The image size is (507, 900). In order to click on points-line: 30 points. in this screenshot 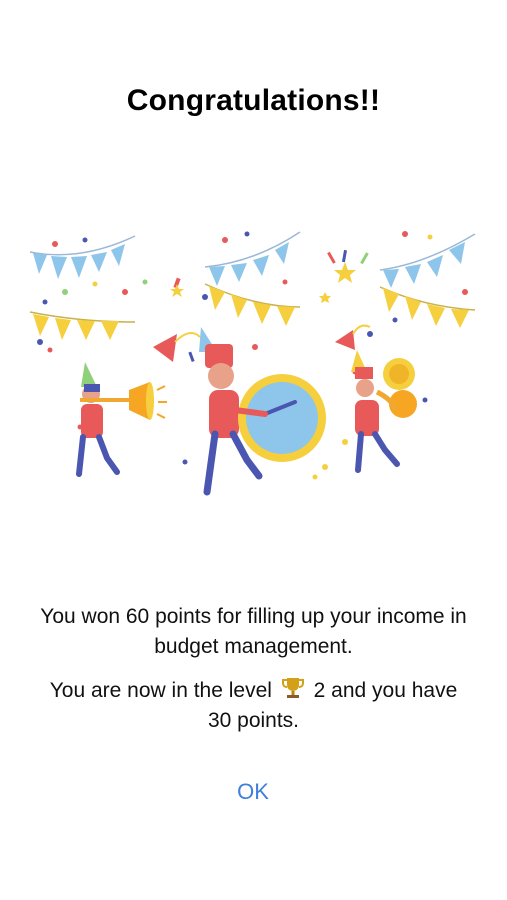, I will do `click(253, 720)`.